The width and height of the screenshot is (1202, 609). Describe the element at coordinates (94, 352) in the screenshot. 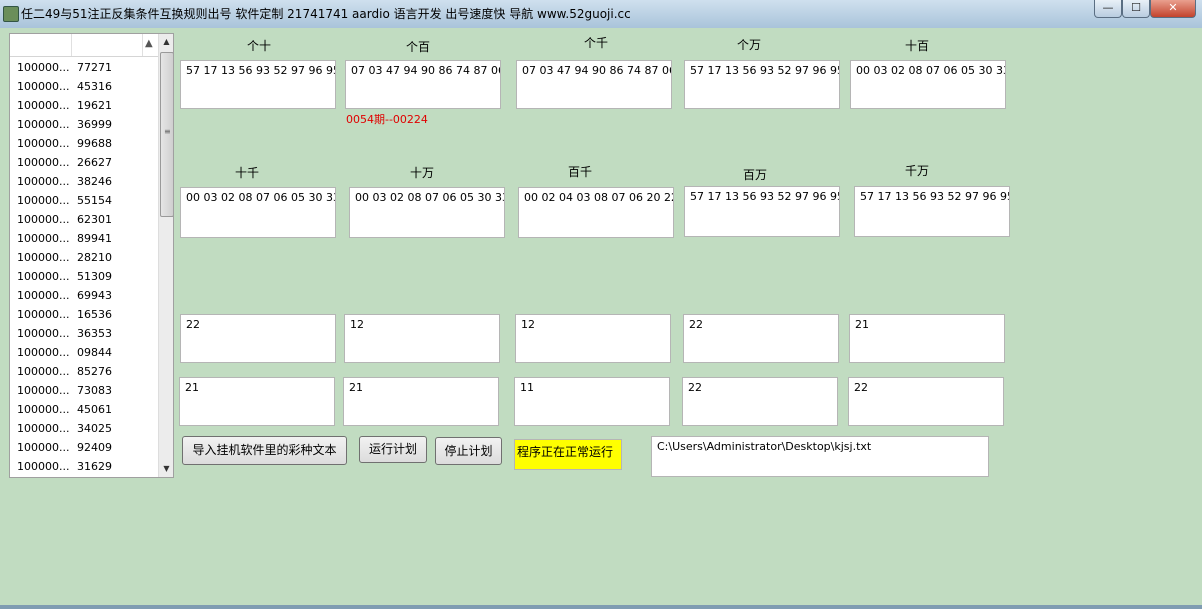

I see `list-item-value: 09844` at that location.